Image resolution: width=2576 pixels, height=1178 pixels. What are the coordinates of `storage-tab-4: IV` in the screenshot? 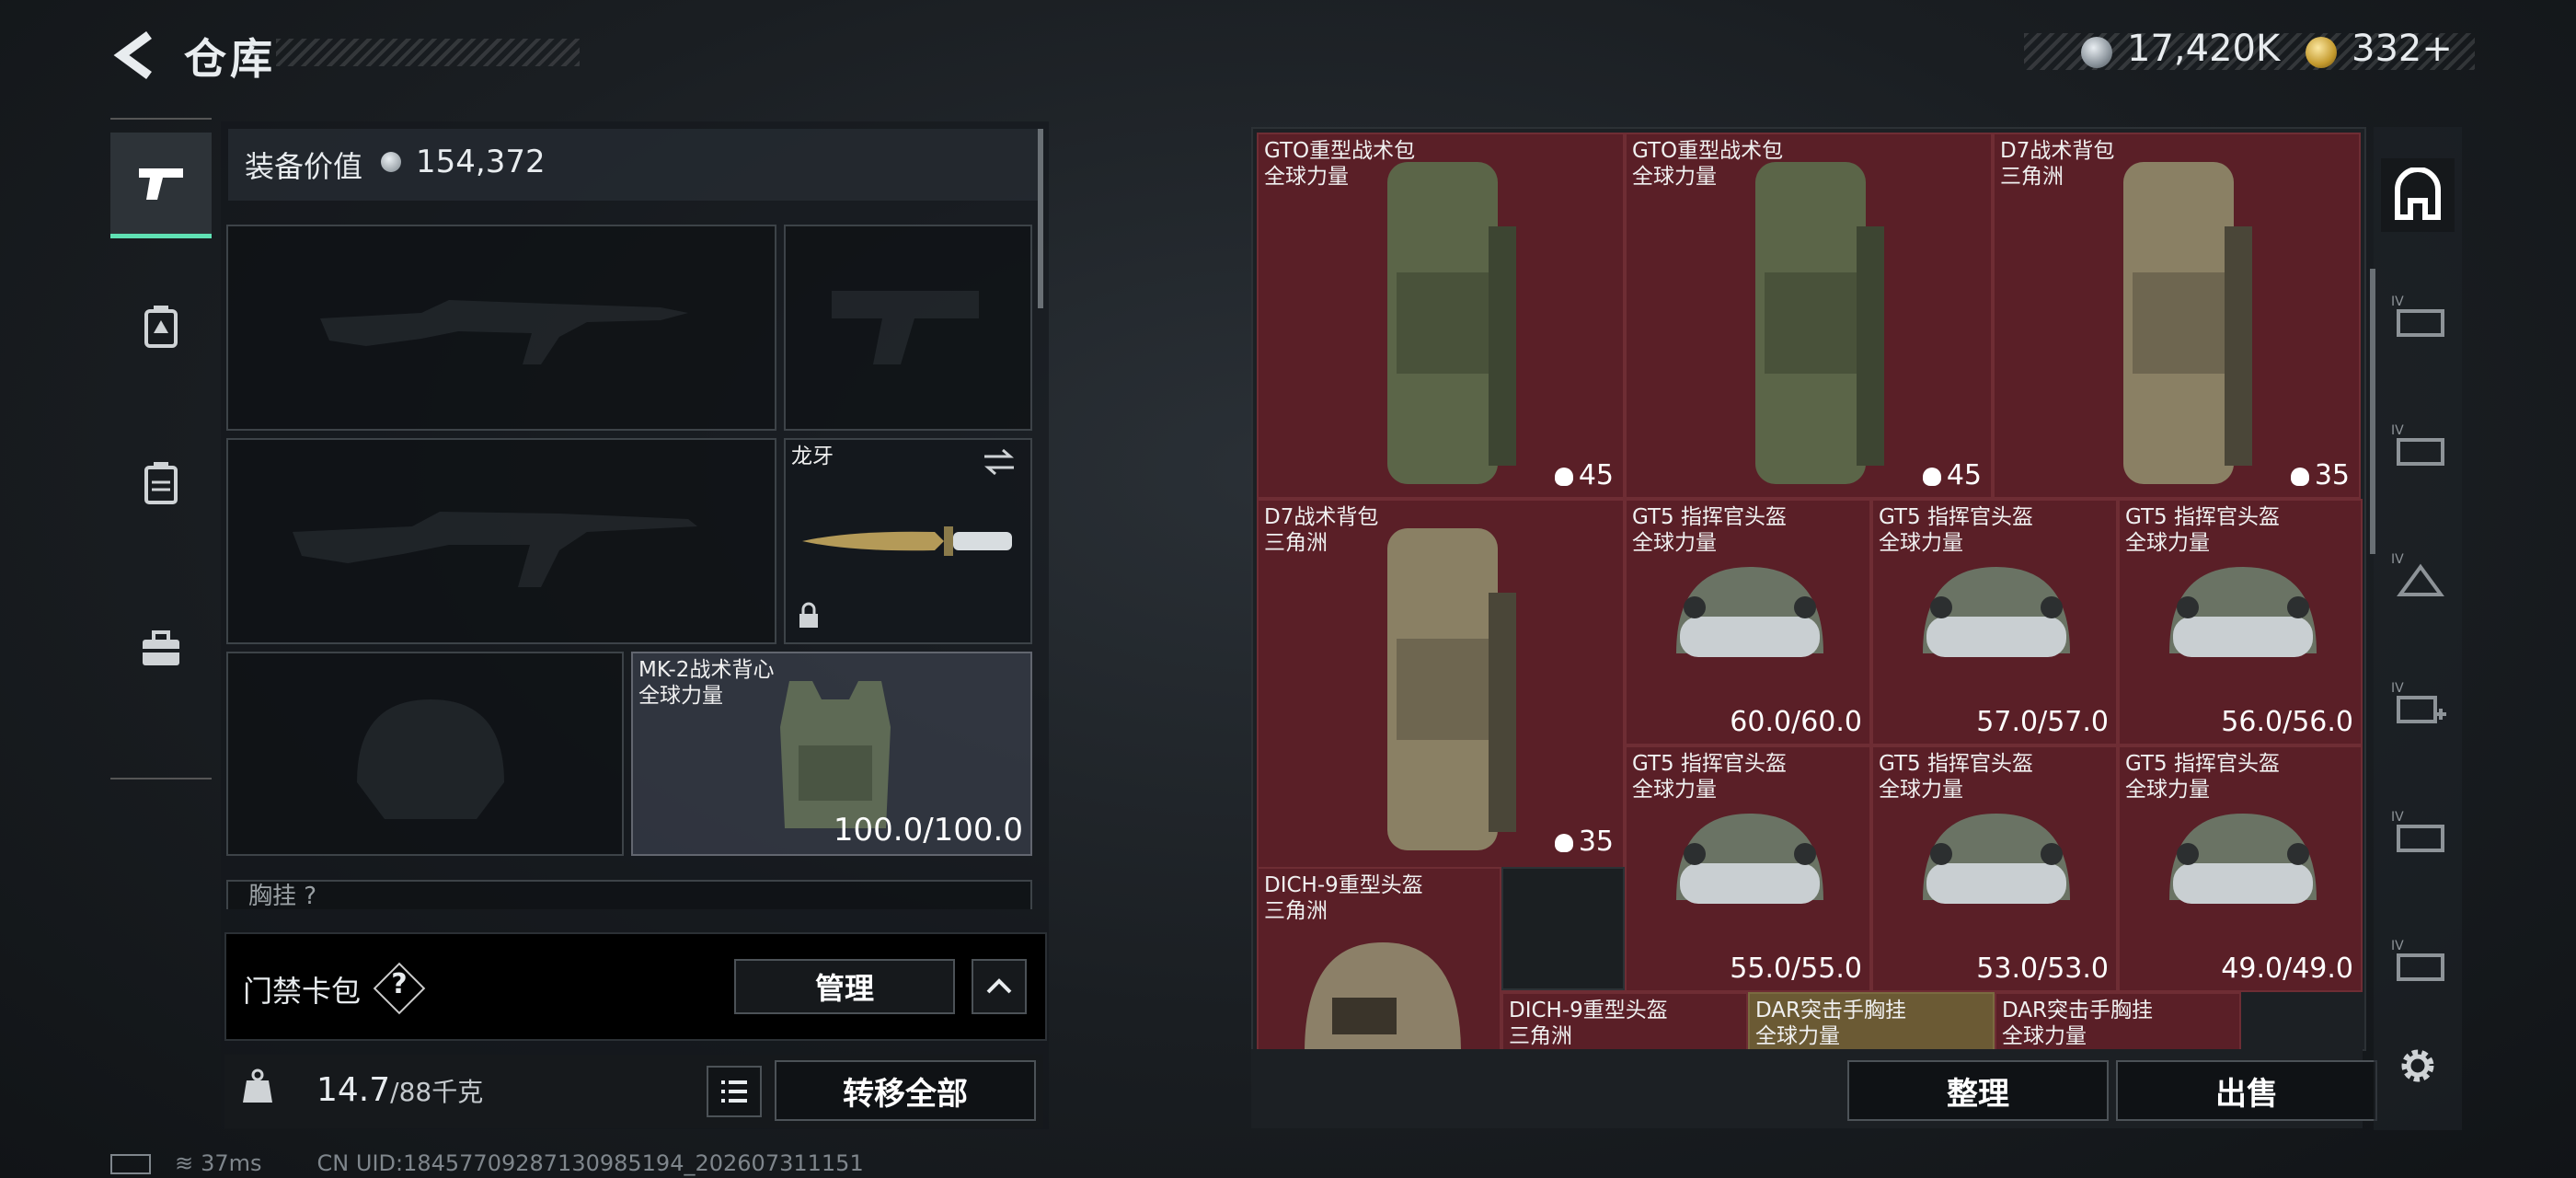 It's located at (2418, 574).